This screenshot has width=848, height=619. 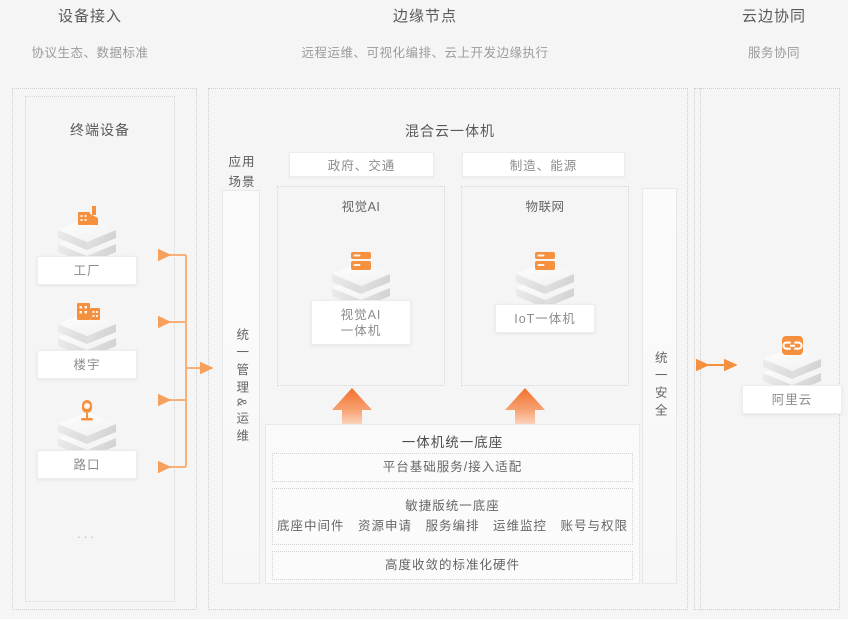 I want to click on product-group-title-iot: 物联网, so click(x=545, y=207).